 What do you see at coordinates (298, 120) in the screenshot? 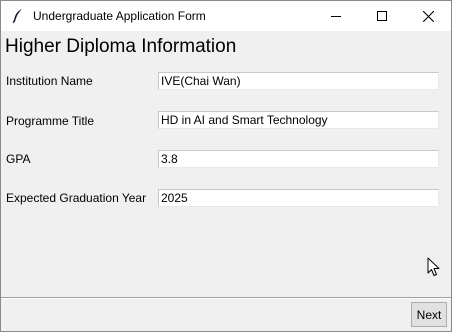
I see `programme-title-input` at bounding box center [298, 120].